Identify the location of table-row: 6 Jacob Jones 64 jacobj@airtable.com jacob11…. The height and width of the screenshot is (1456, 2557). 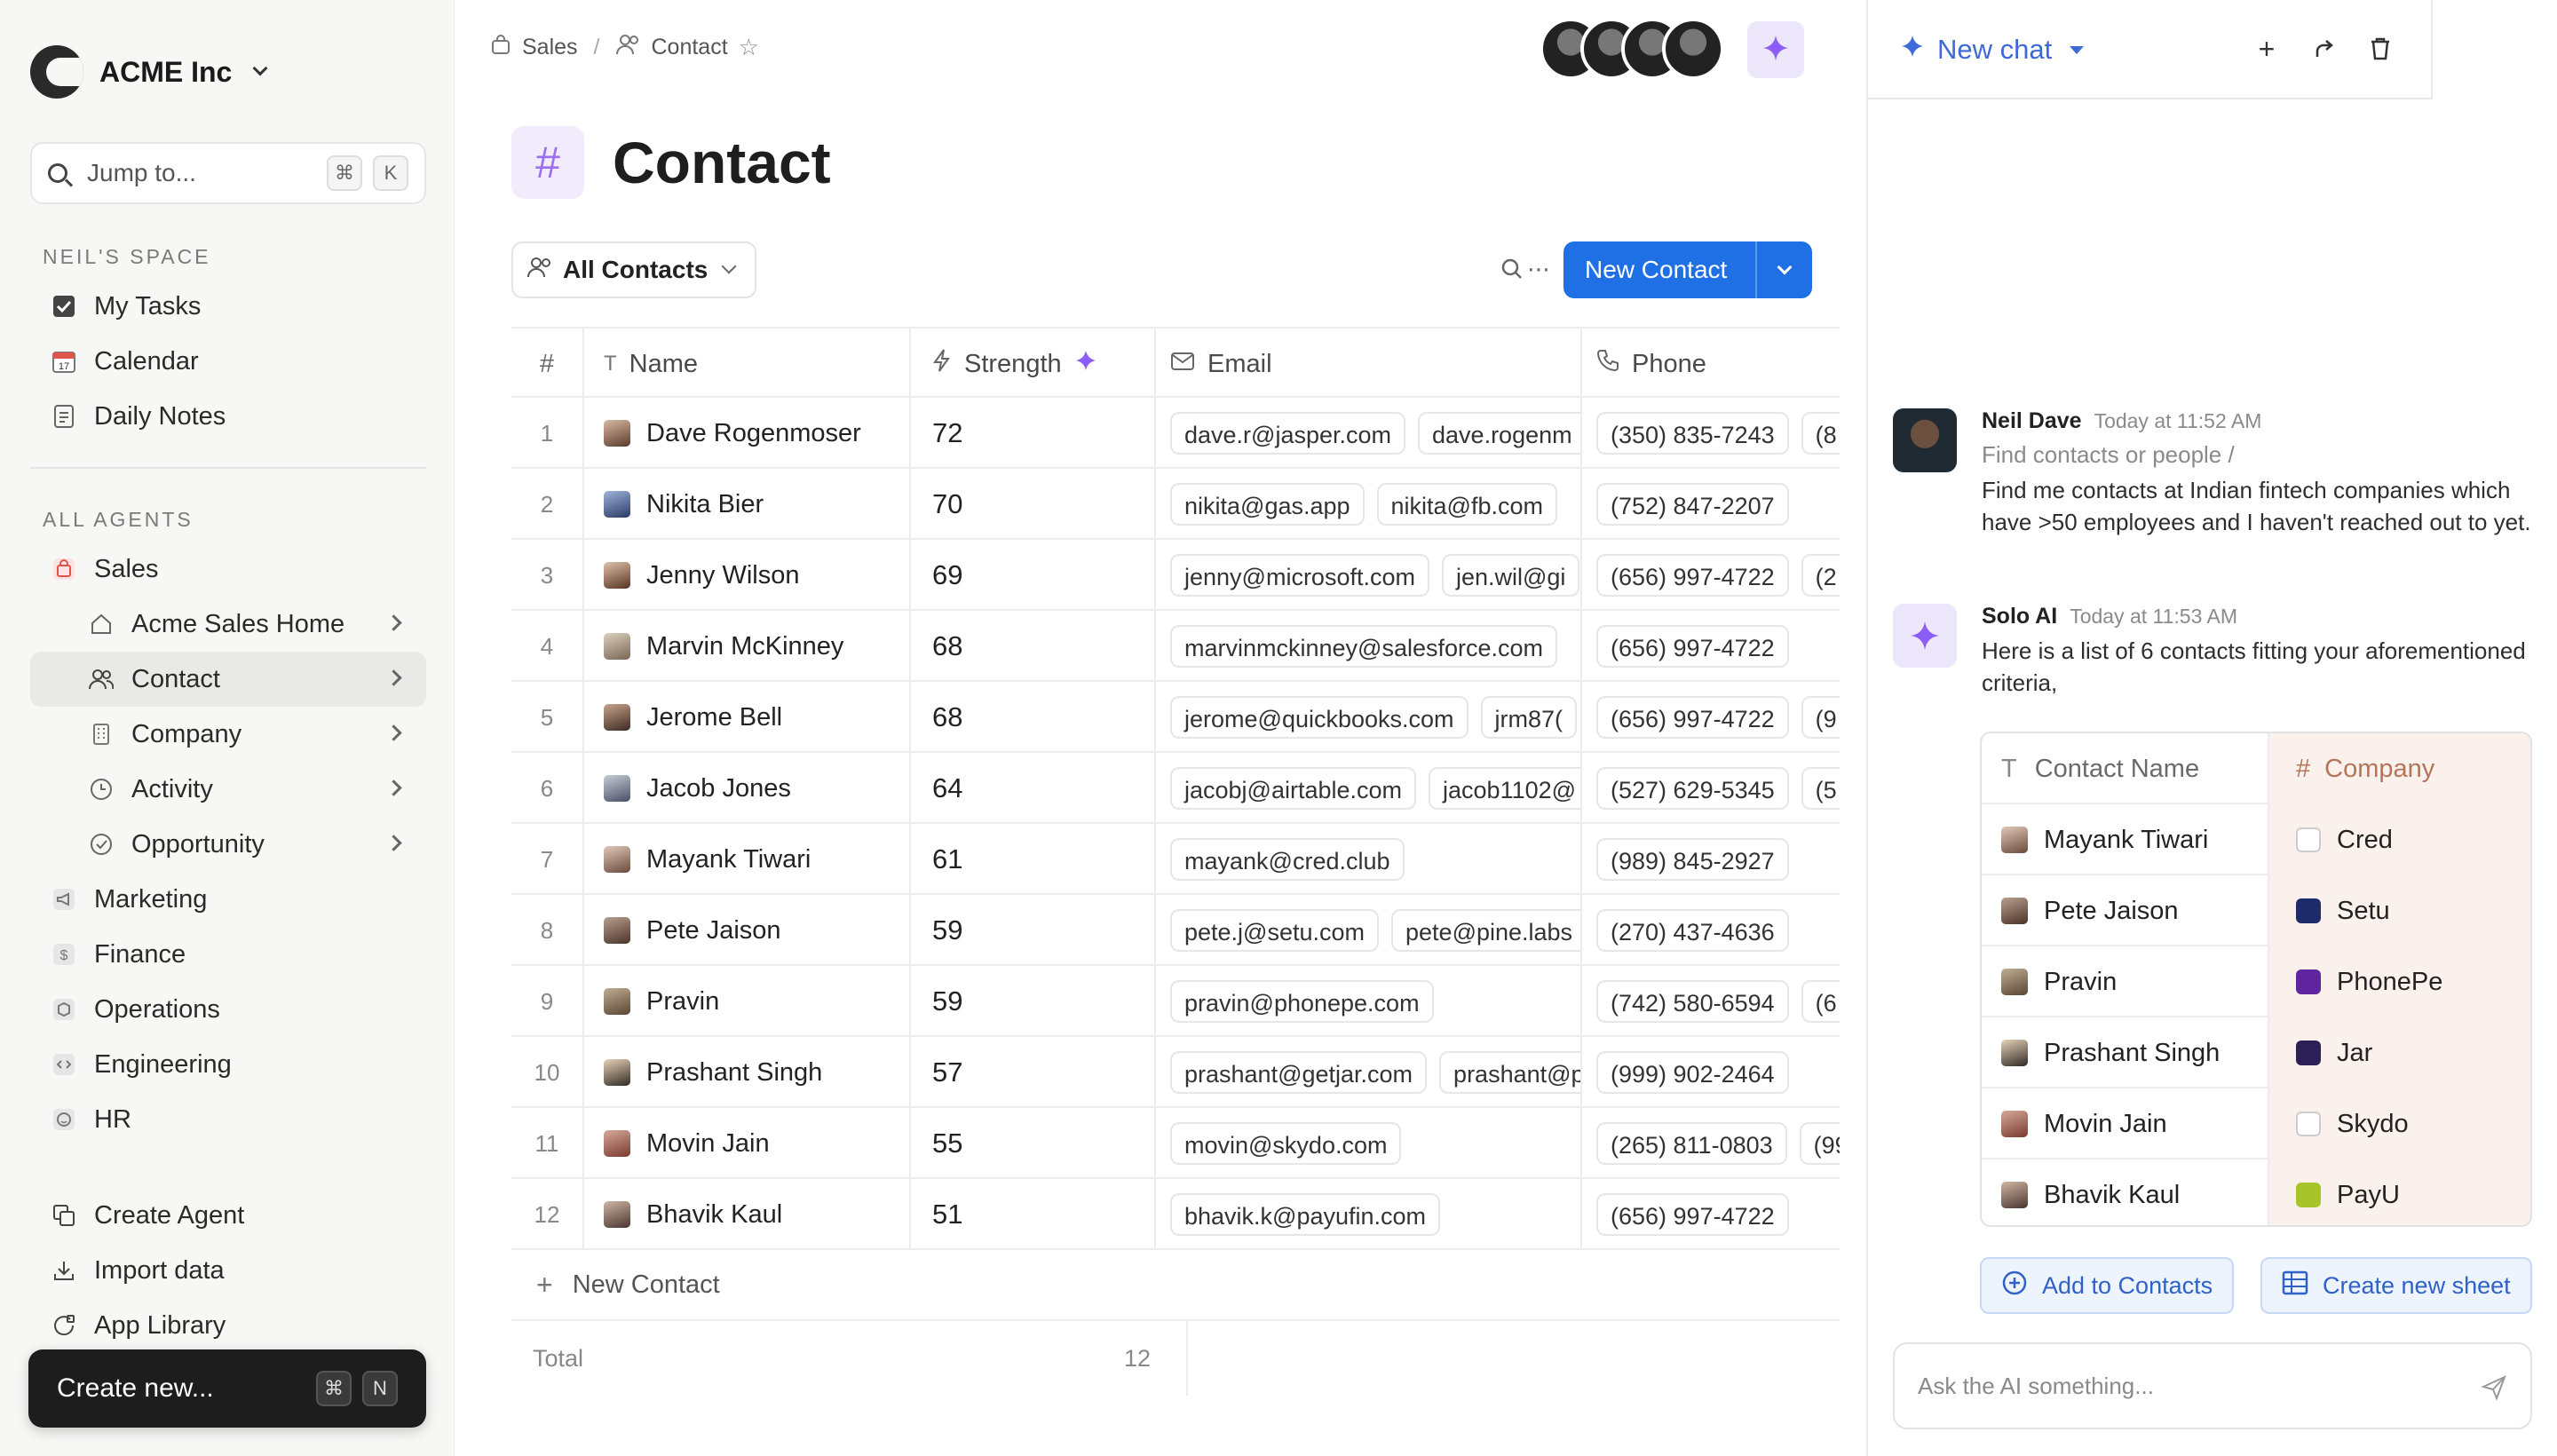
(1175, 788).